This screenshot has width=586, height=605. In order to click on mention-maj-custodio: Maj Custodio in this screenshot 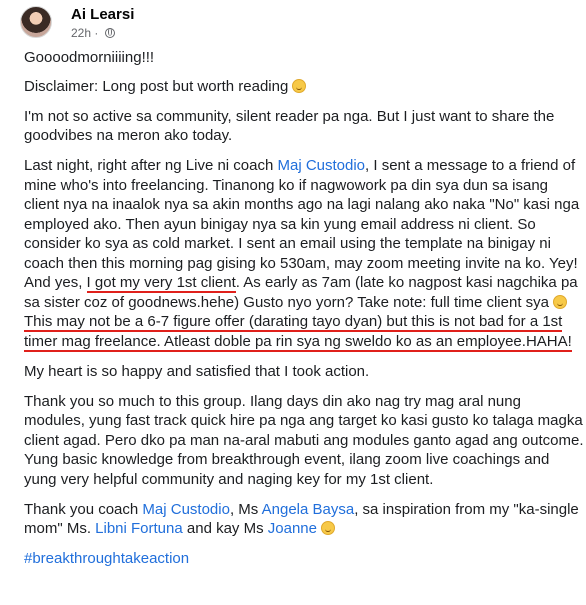, I will do `click(186, 509)`.